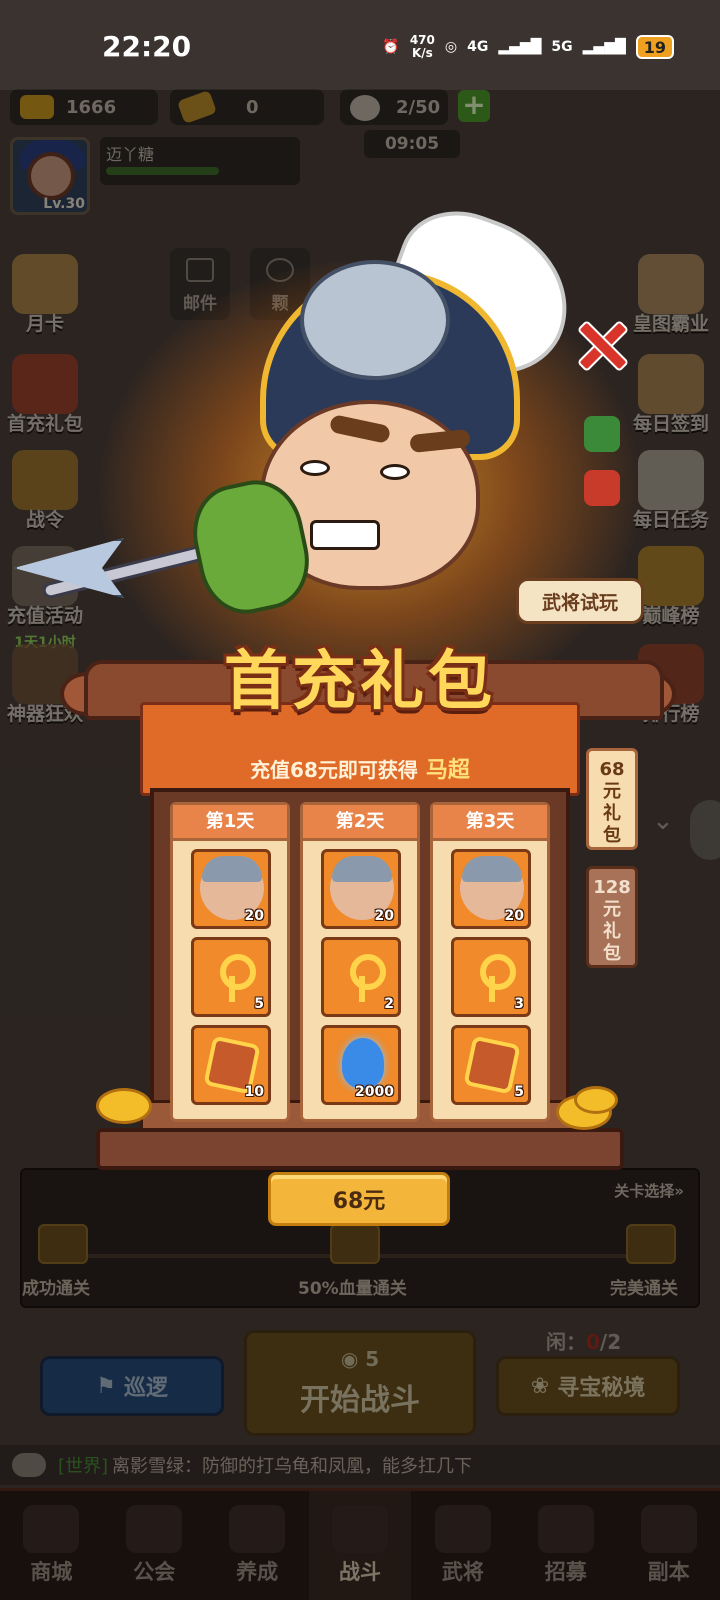  Describe the element at coordinates (360, 770) in the screenshot. I see `popup-subtitle: 充值68元即可获得 马超` at that location.